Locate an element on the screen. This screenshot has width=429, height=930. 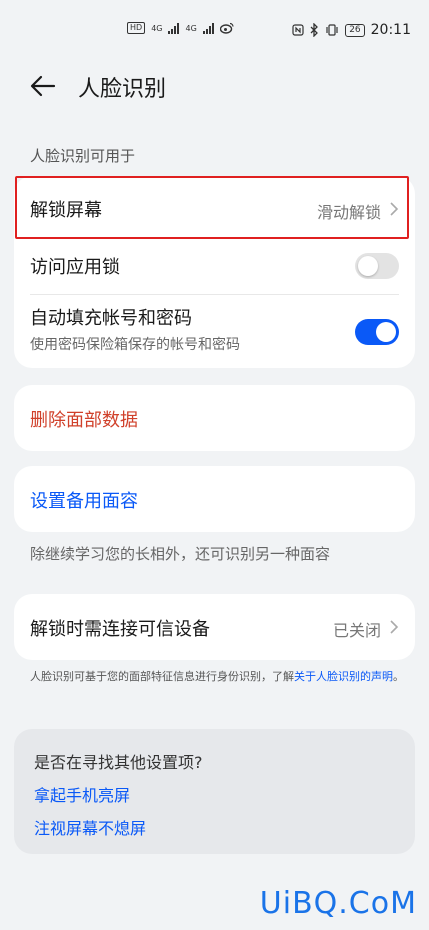
weibo-icon is located at coordinates (226, 28).